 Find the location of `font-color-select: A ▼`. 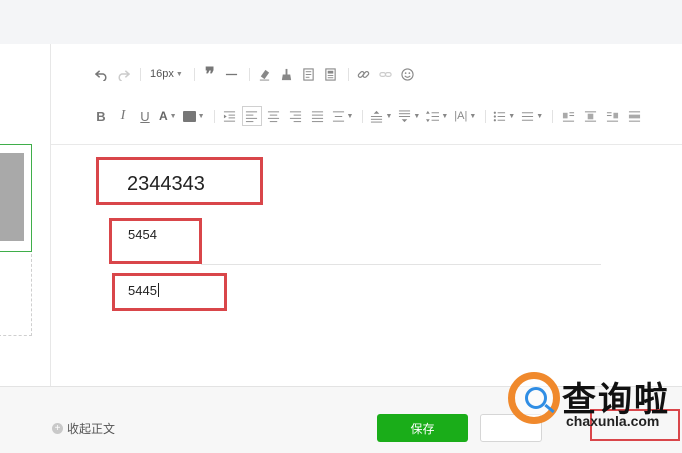

font-color-select: A ▼ is located at coordinates (168, 116).